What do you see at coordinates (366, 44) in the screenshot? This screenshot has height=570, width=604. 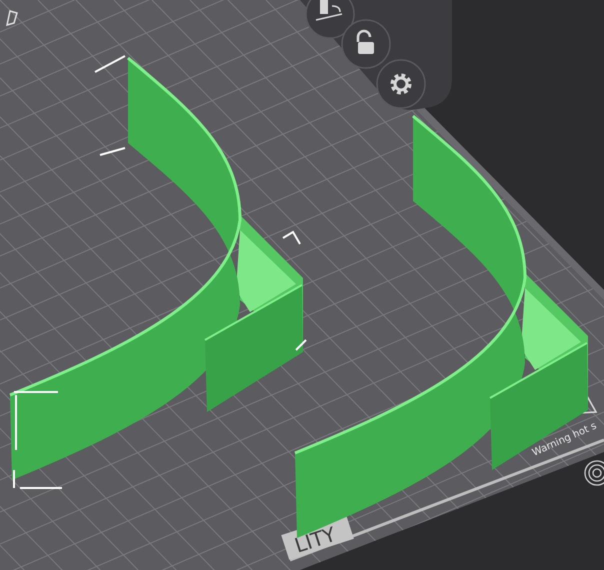 I see `lock-button` at bounding box center [366, 44].